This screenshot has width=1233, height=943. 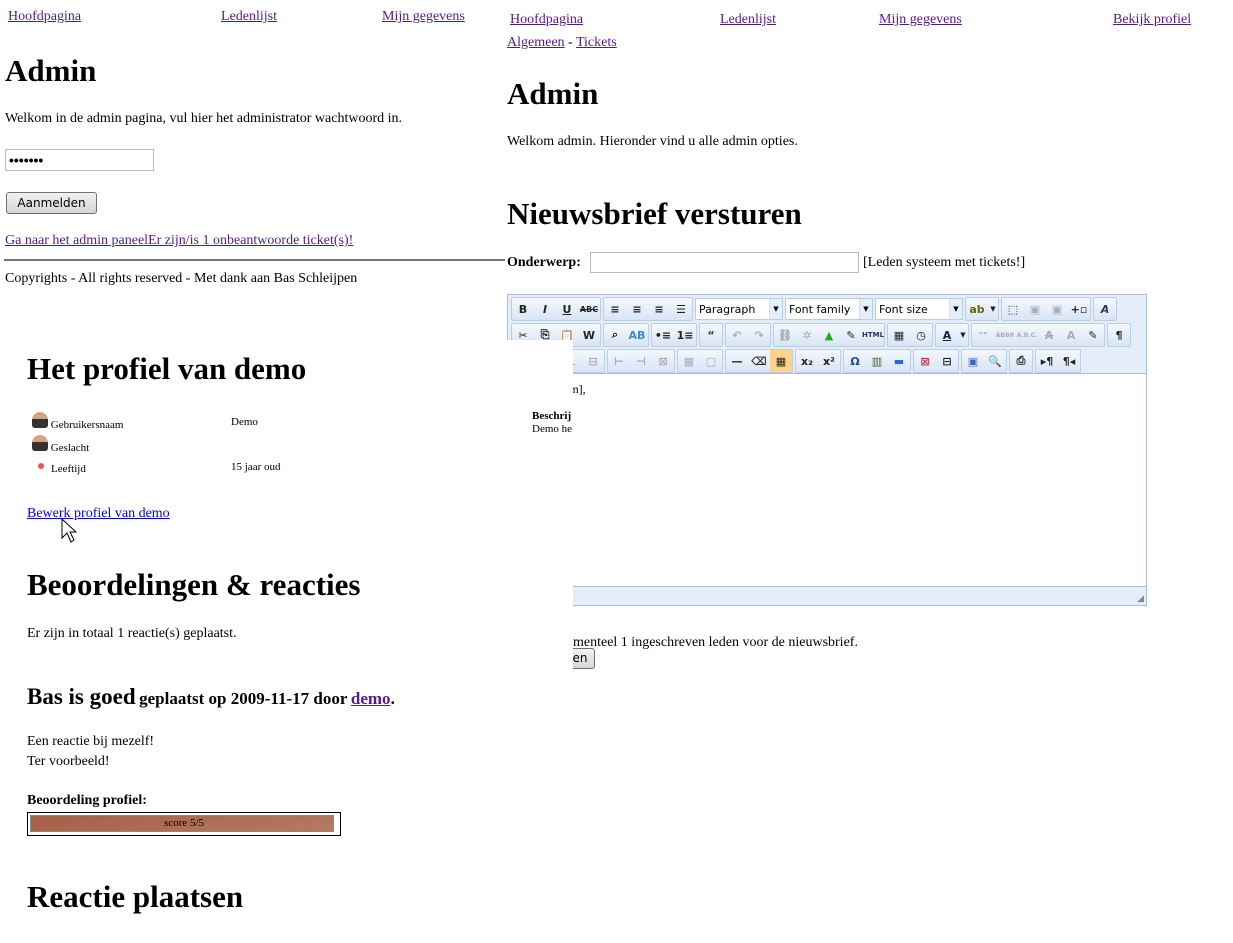 I want to click on cite-icon: “”, so click(x=983, y=335).